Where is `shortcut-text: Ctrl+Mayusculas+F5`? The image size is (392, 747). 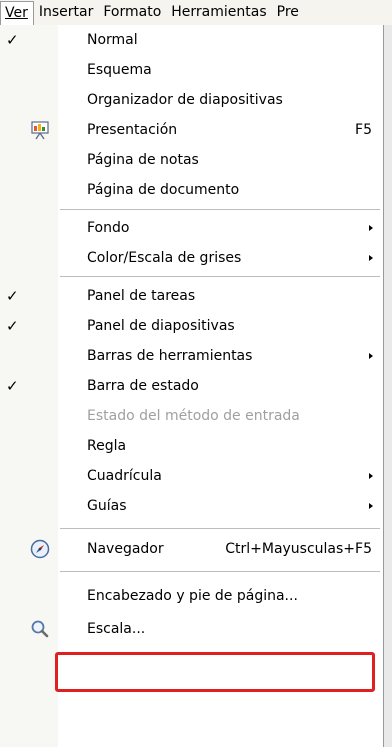
shortcut-text: Ctrl+Mayusculas+F5 is located at coordinates (298, 549).